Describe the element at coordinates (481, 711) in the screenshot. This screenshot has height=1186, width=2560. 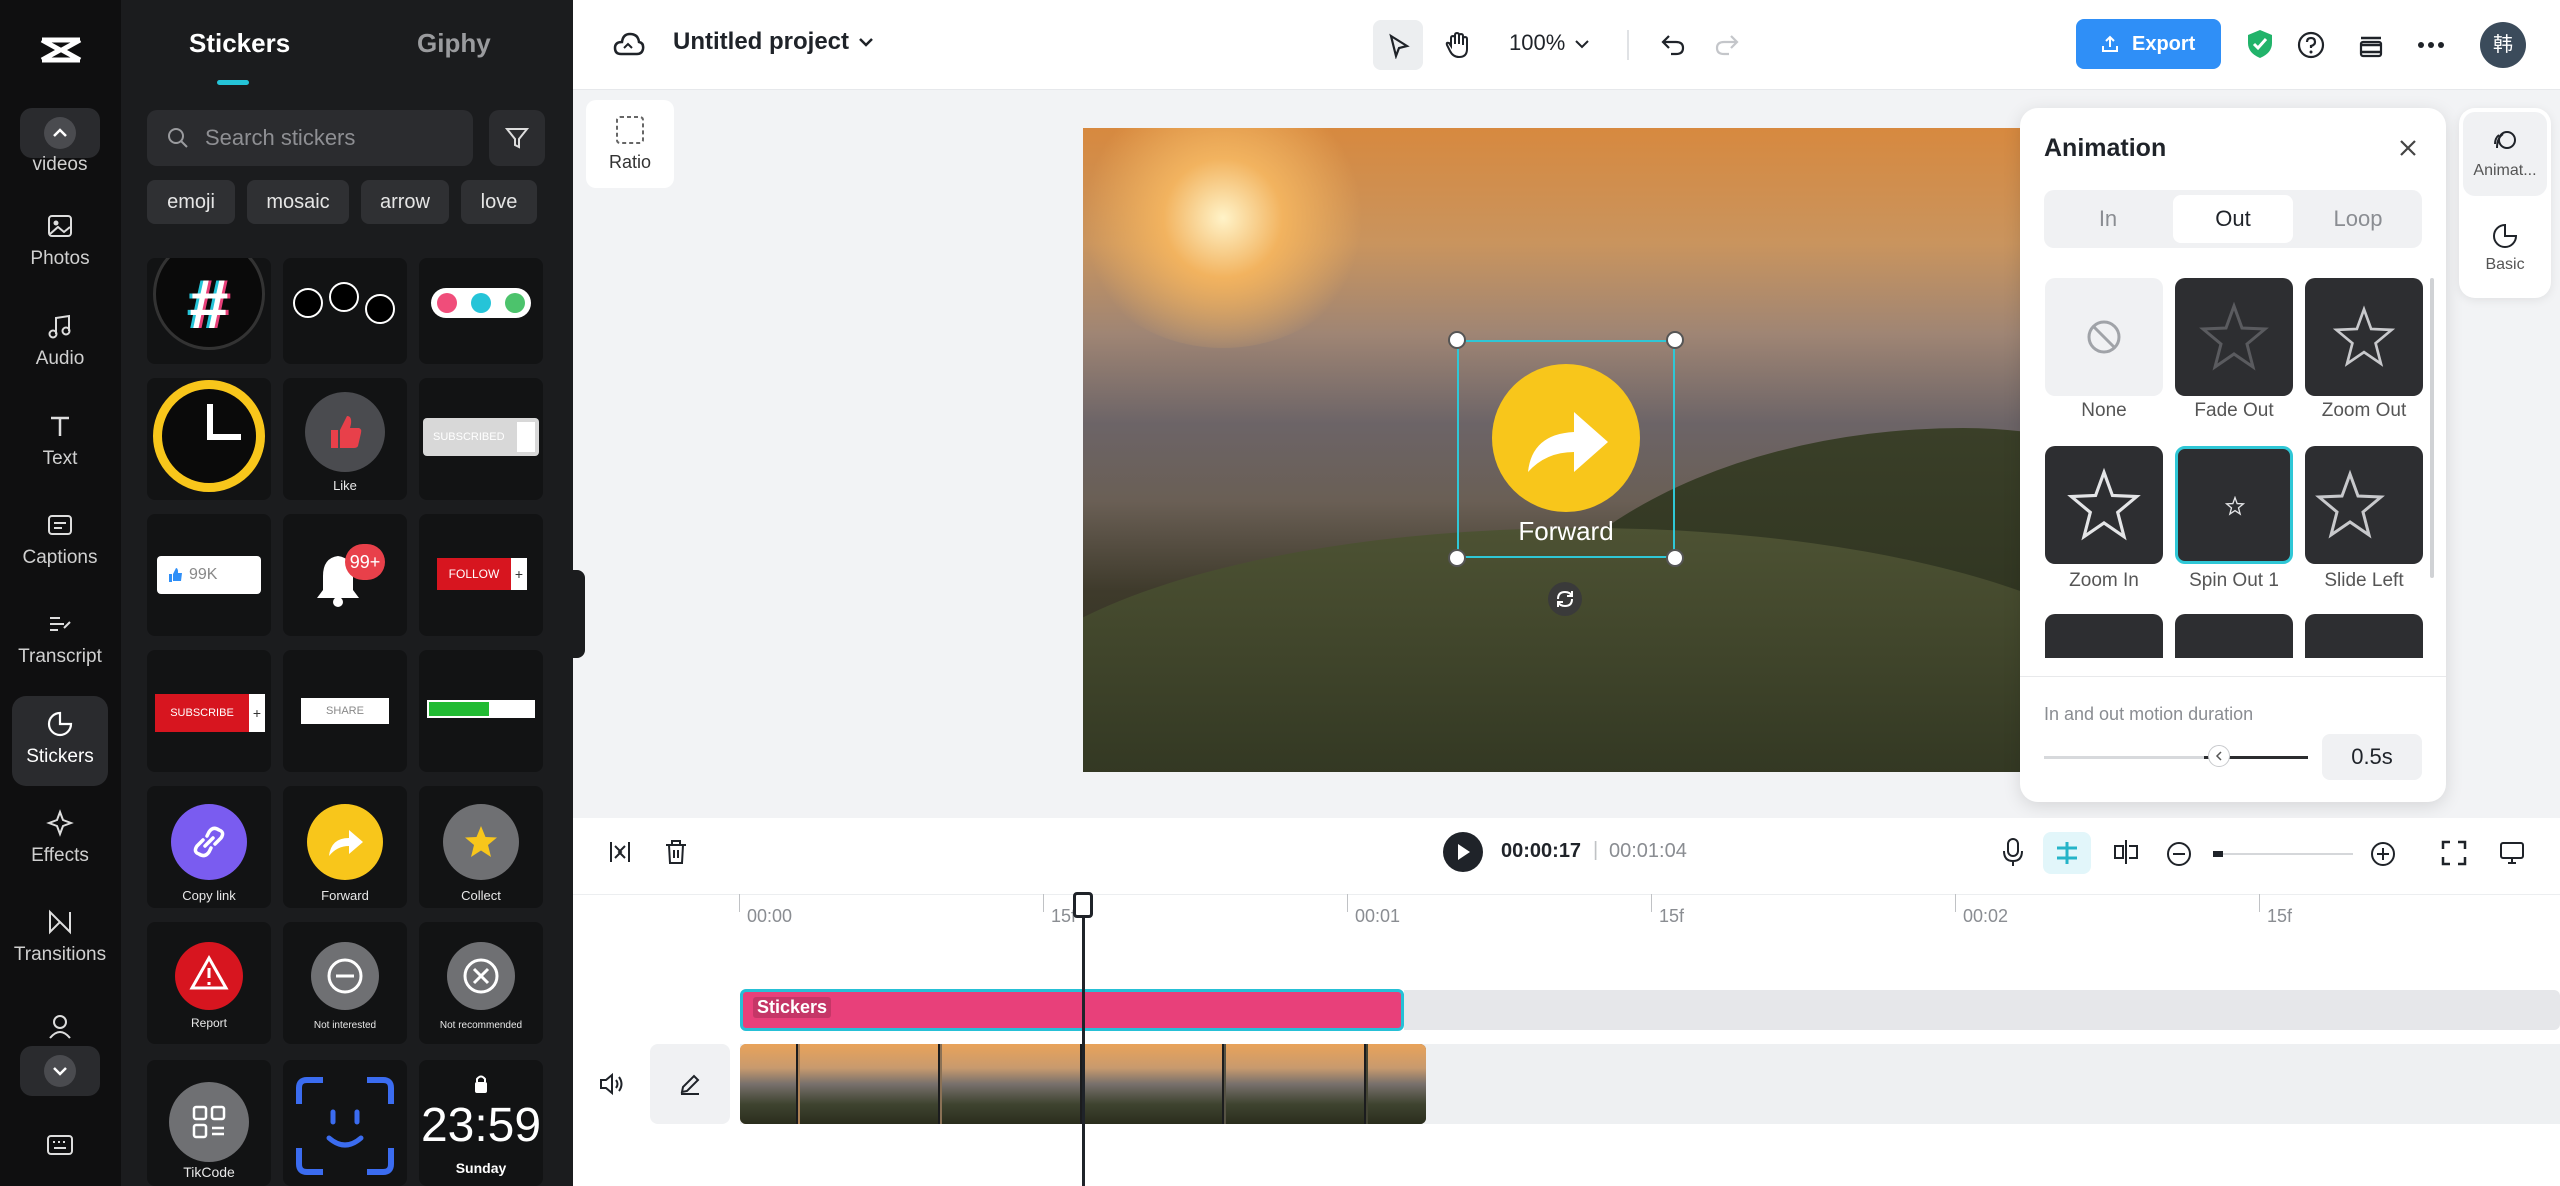
I see `sticker-download` at that location.